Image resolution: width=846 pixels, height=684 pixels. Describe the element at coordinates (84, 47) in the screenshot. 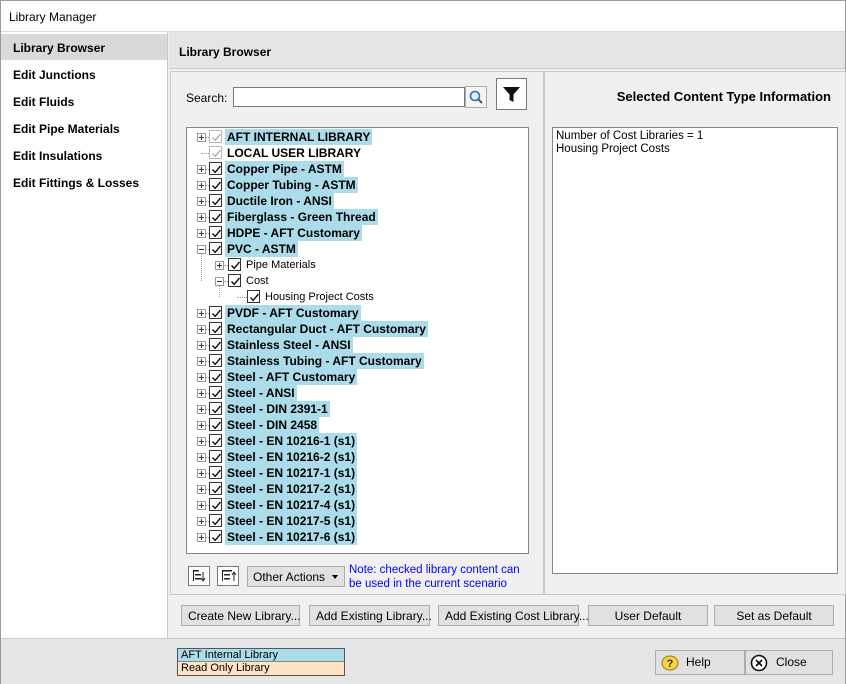

I see `sidebar-item-library-browser: Library Browser` at that location.